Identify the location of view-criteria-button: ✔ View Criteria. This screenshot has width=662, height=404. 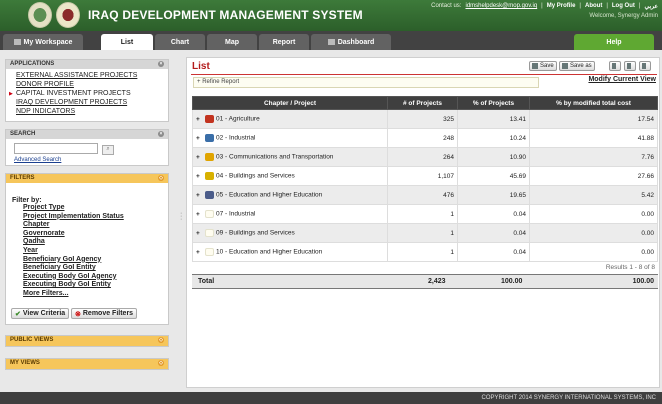
(40, 313).